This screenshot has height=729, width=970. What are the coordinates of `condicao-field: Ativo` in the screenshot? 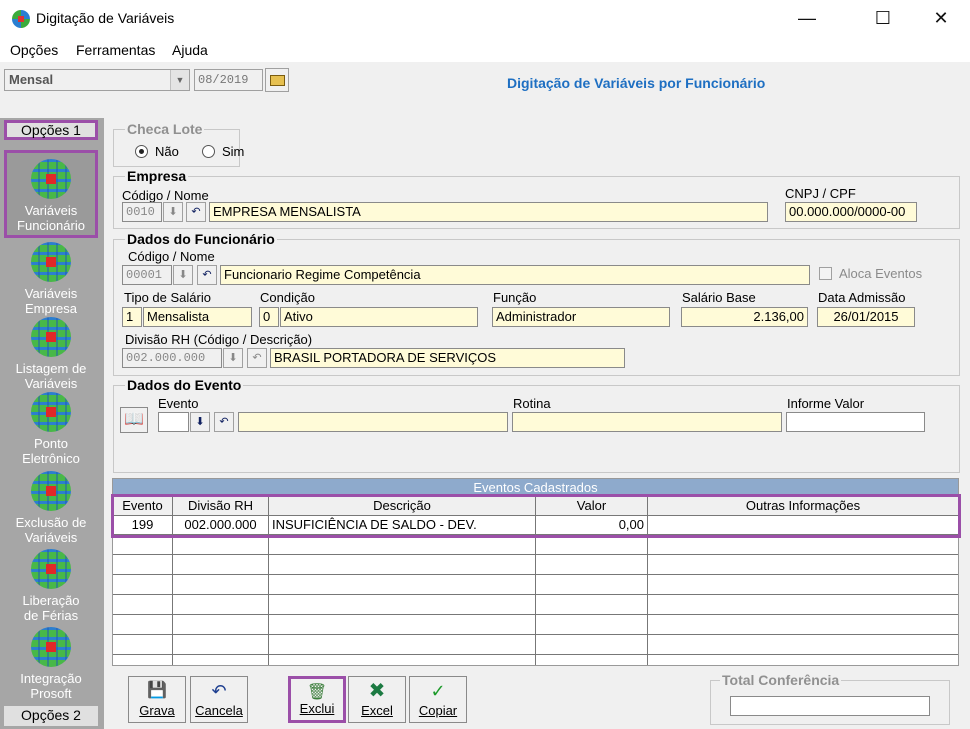 It's located at (379, 317).